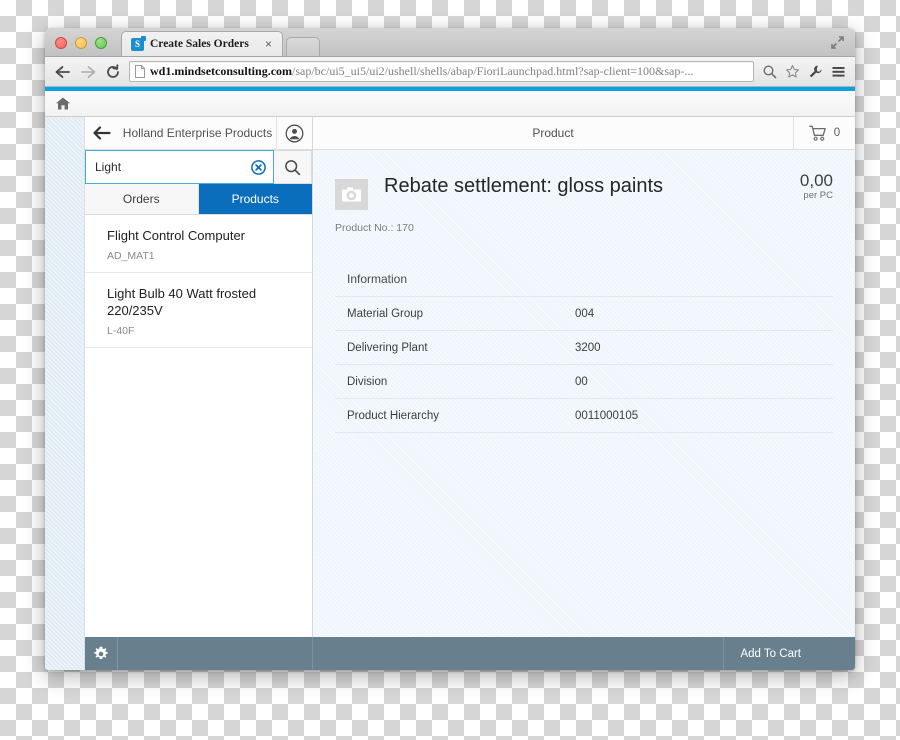  What do you see at coordinates (817, 133) in the screenshot?
I see `shopping-cart-icon` at bounding box center [817, 133].